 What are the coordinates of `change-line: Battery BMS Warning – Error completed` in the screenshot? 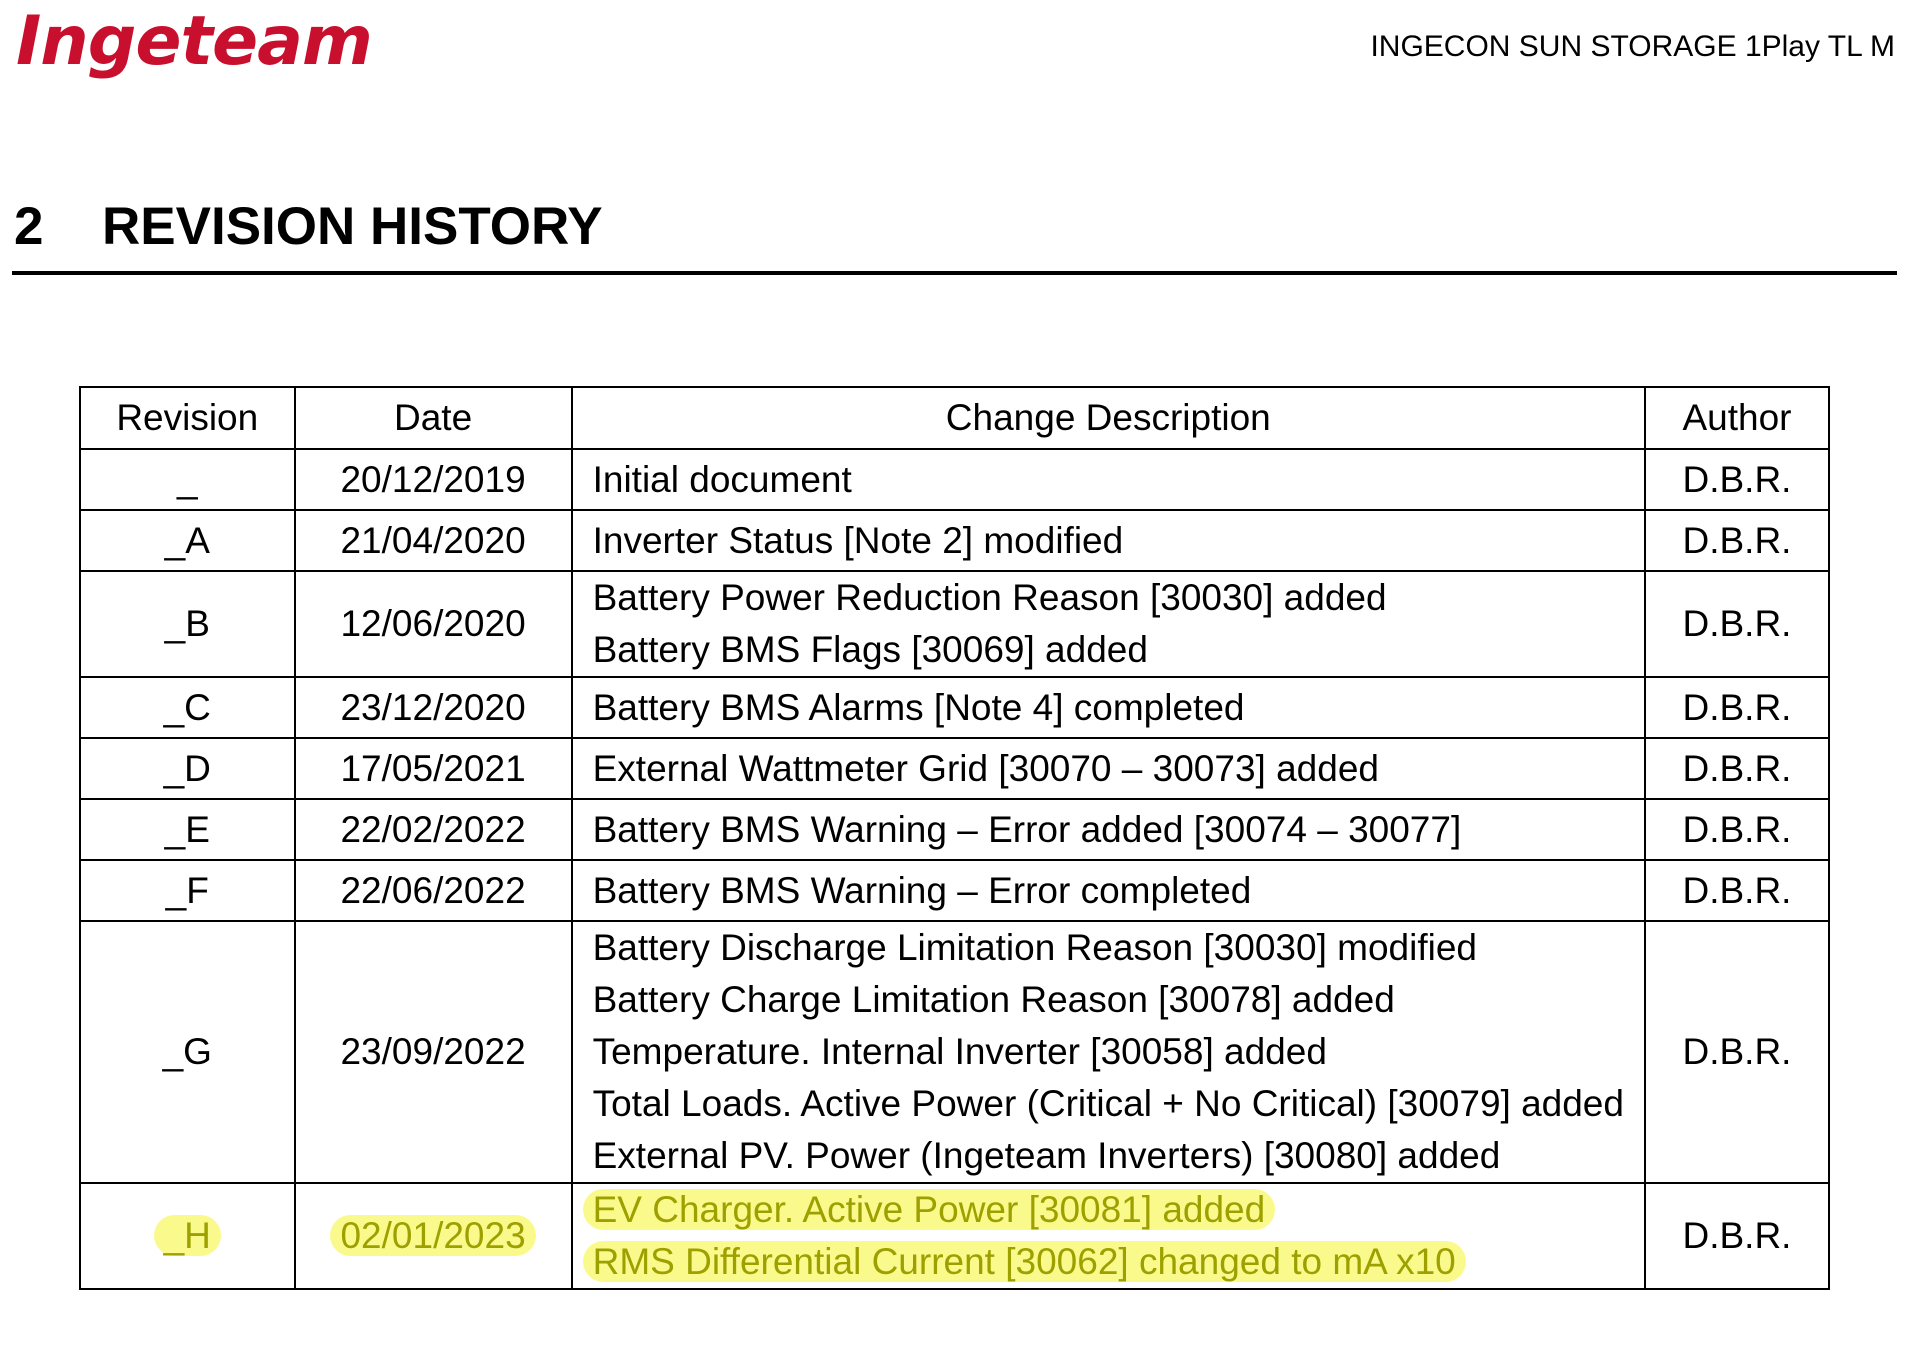 It's located at (922, 890).